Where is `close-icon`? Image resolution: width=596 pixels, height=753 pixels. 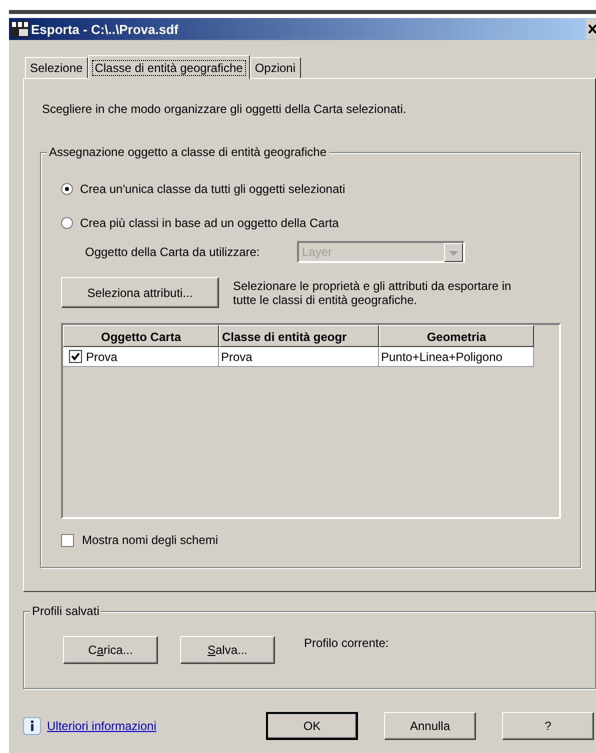
close-icon is located at coordinates (591, 29).